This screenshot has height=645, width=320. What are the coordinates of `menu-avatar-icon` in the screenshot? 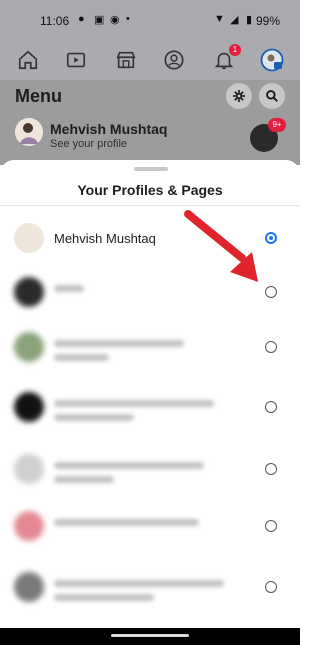 It's located at (272, 60).